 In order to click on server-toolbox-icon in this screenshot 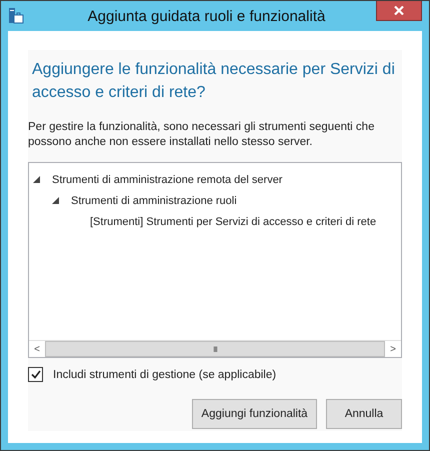, I will do `click(16, 16)`.